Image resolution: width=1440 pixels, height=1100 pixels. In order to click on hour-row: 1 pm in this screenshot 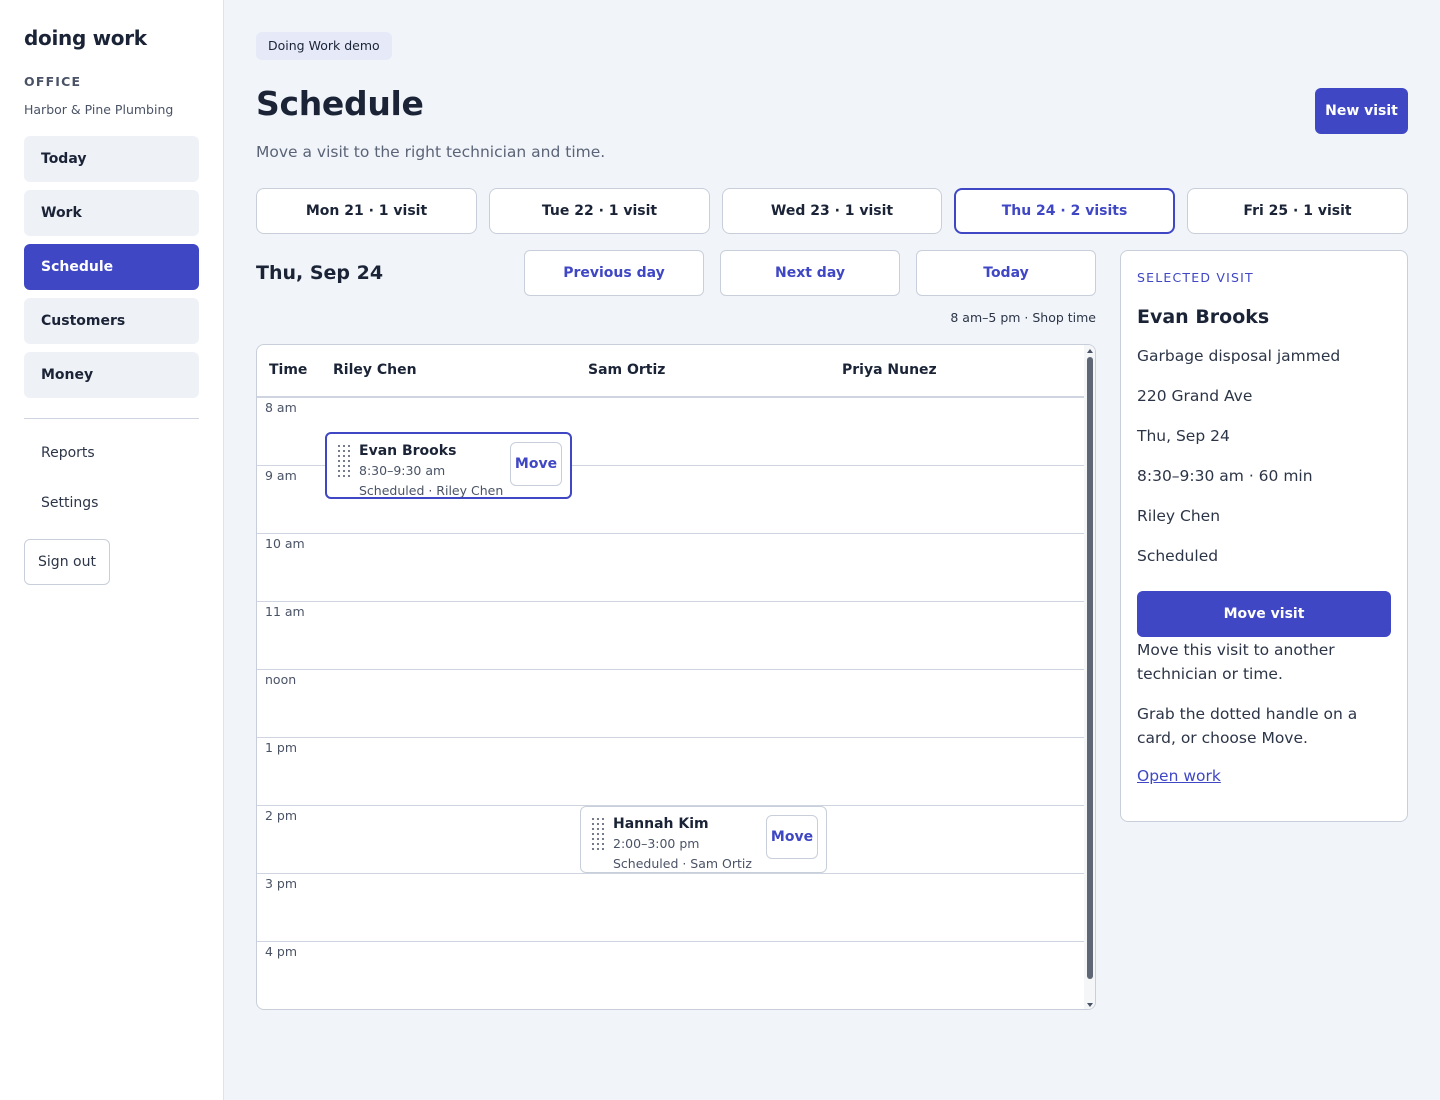, I will do `click(671, 772)`.